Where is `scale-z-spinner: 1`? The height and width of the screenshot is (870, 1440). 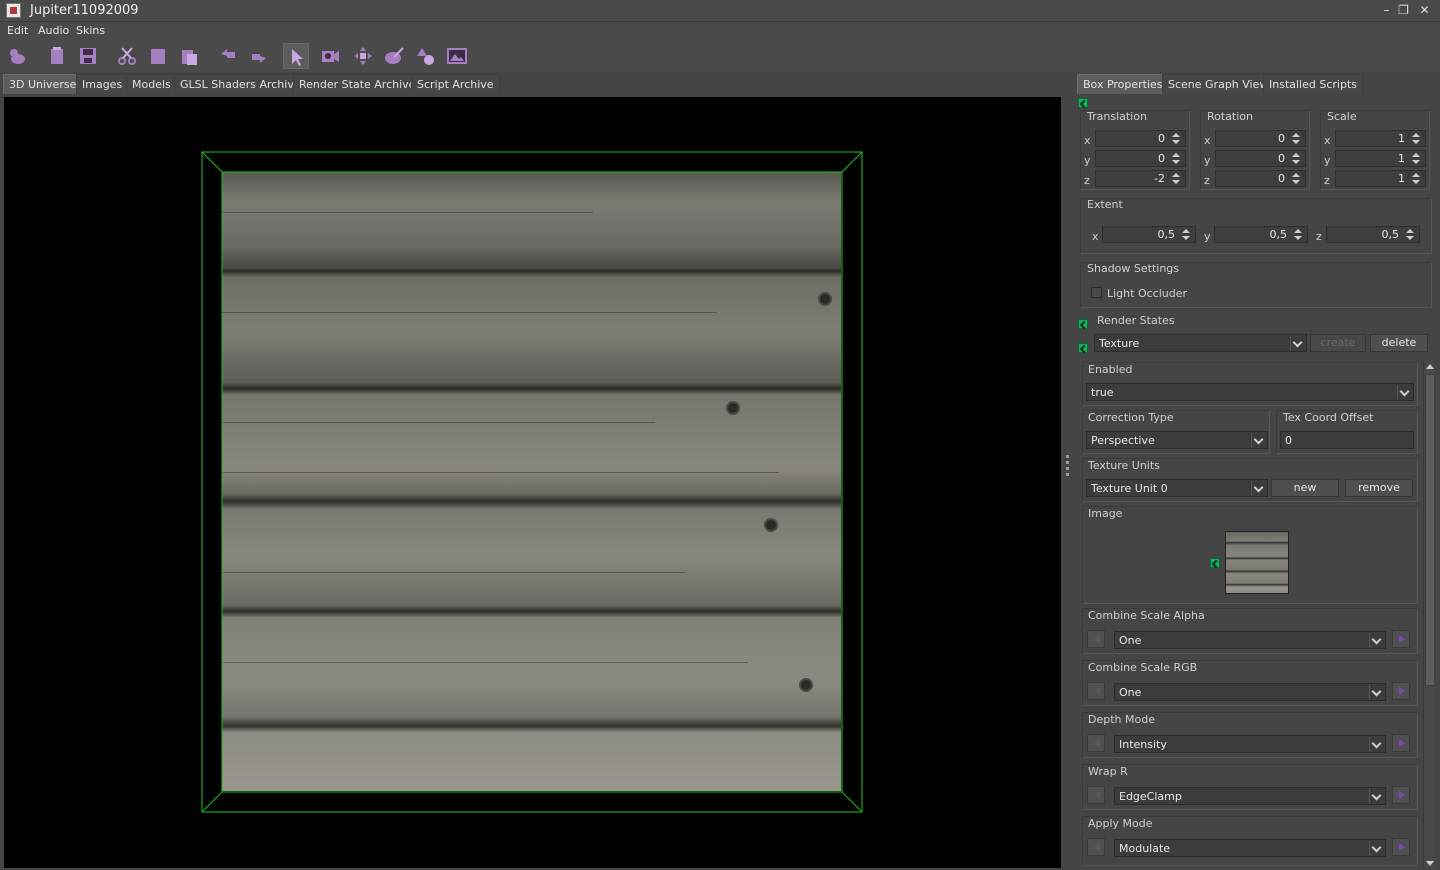
scale-z-spinner: 1 is located at coordinates (1380, 178).